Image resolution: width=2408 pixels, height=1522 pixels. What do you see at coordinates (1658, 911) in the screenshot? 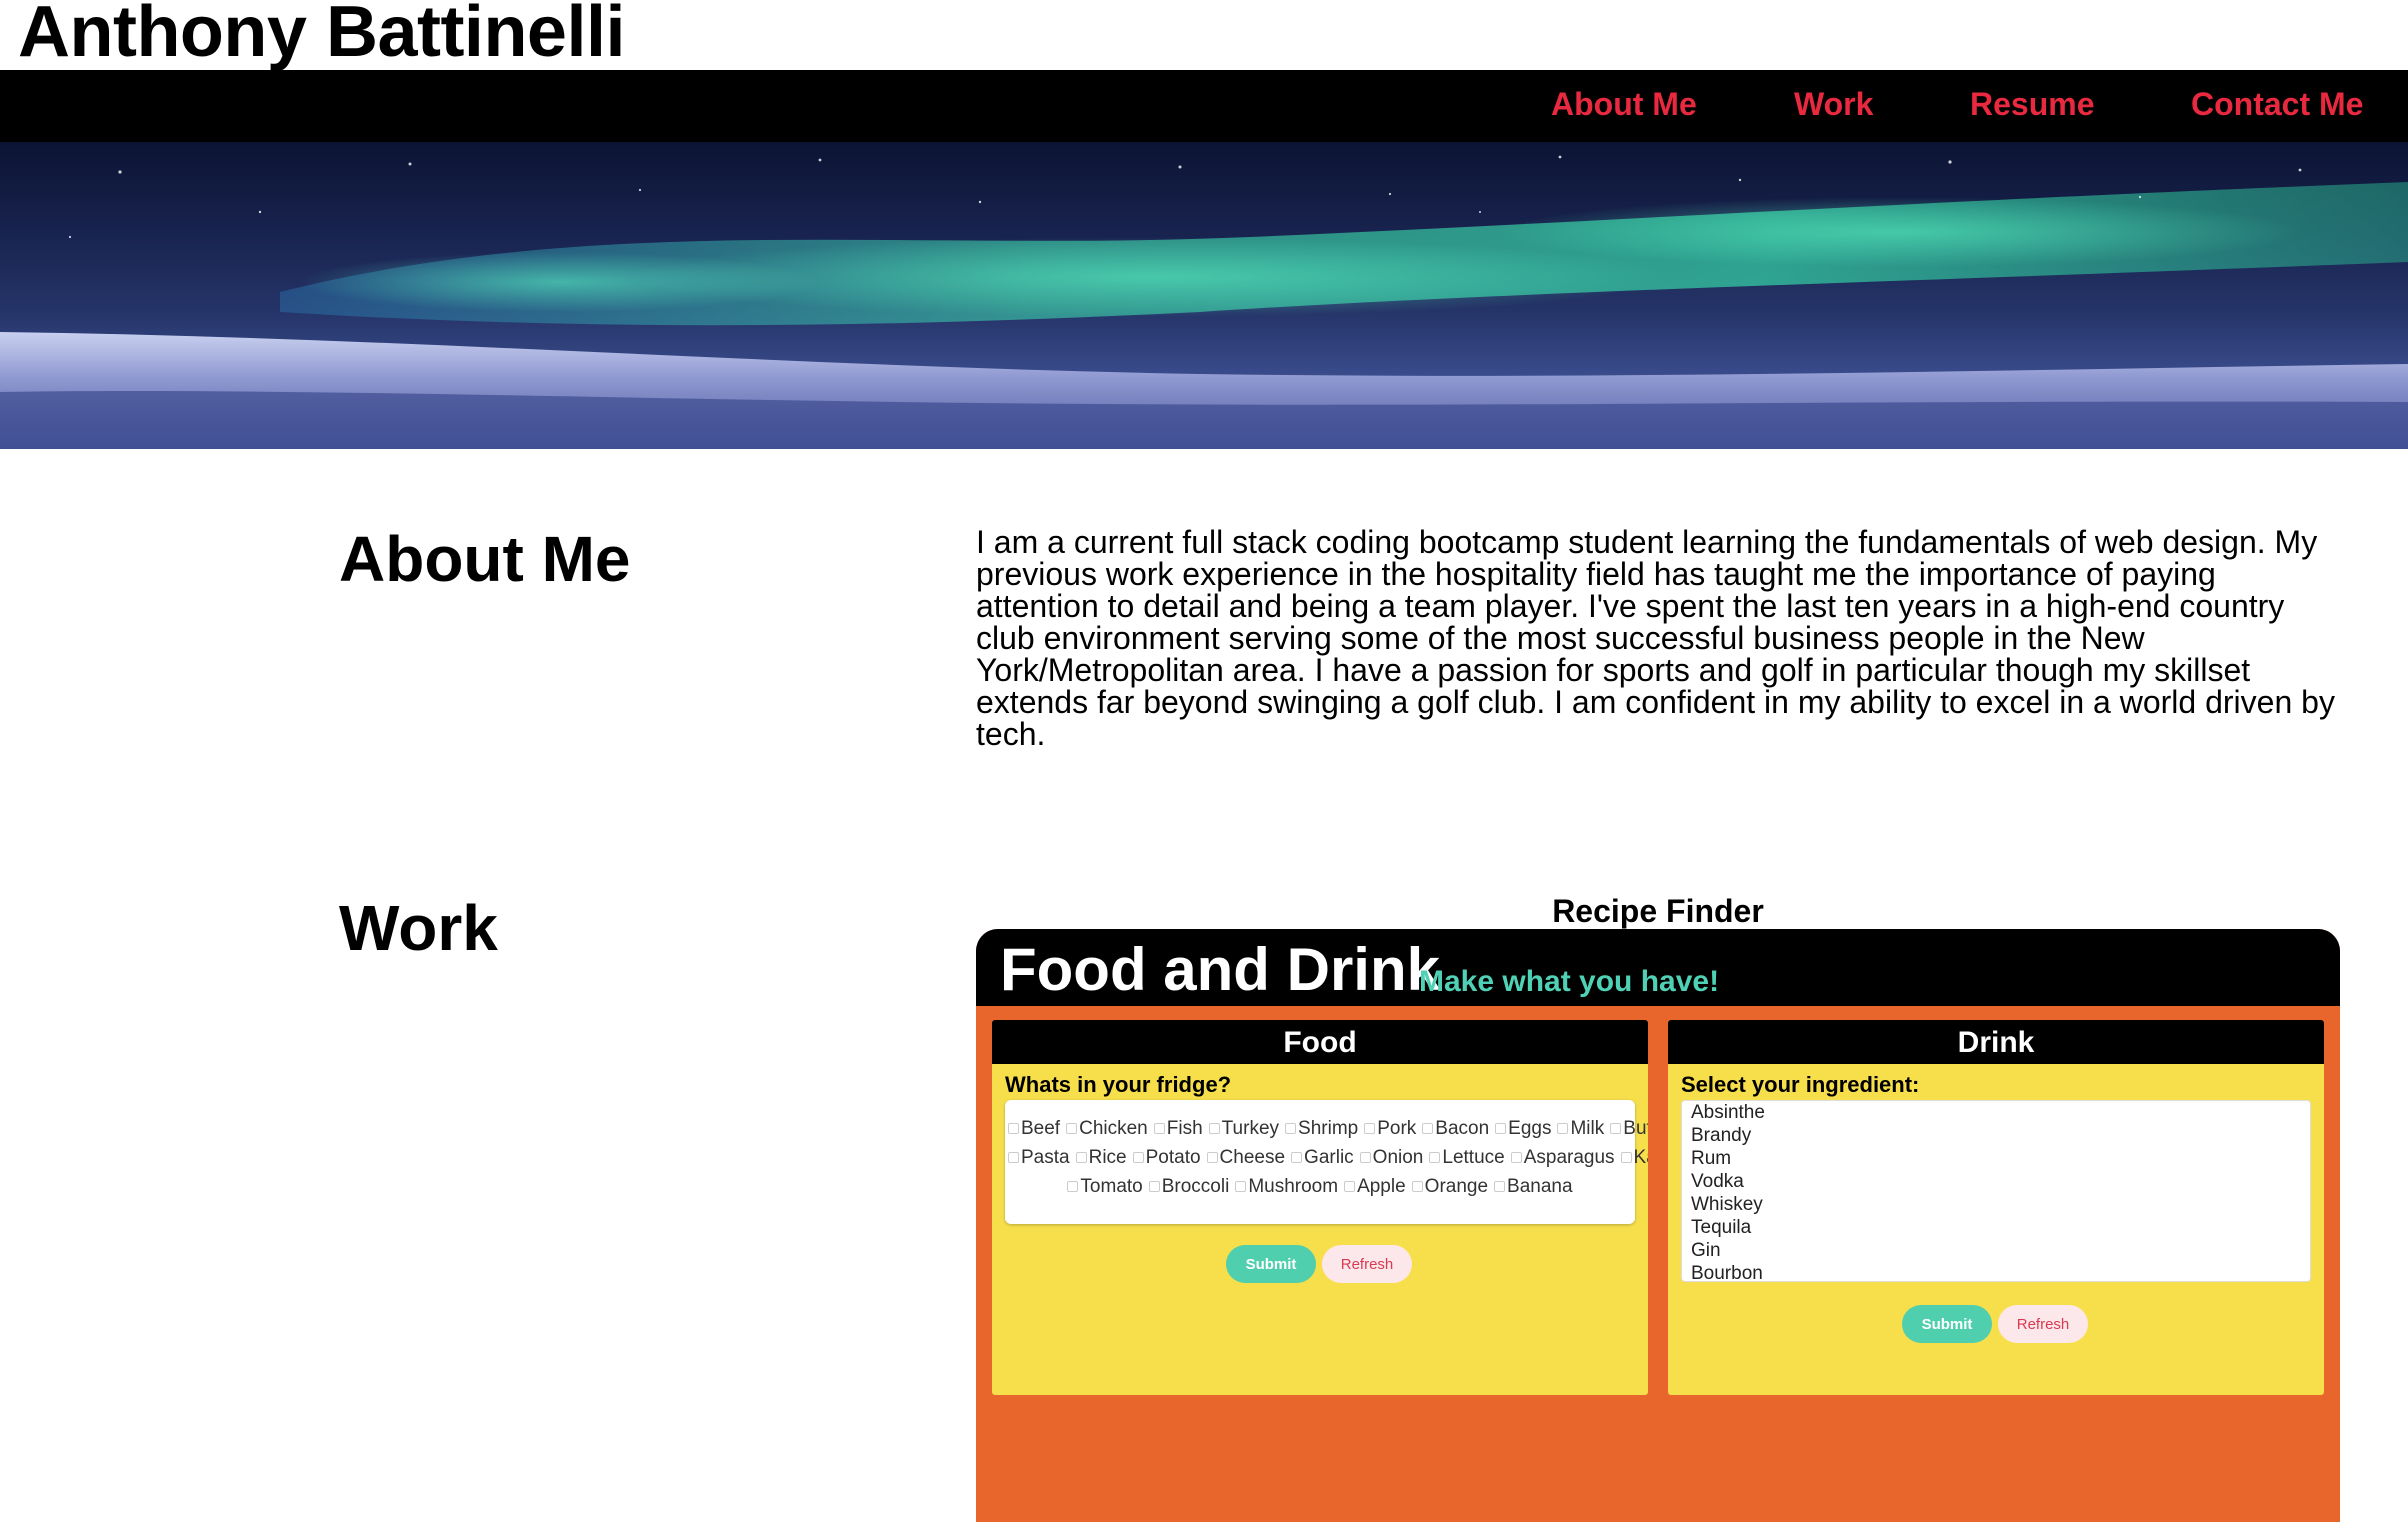
I see `project-title: Recipe Finder` at bounding box center [1658, 911].